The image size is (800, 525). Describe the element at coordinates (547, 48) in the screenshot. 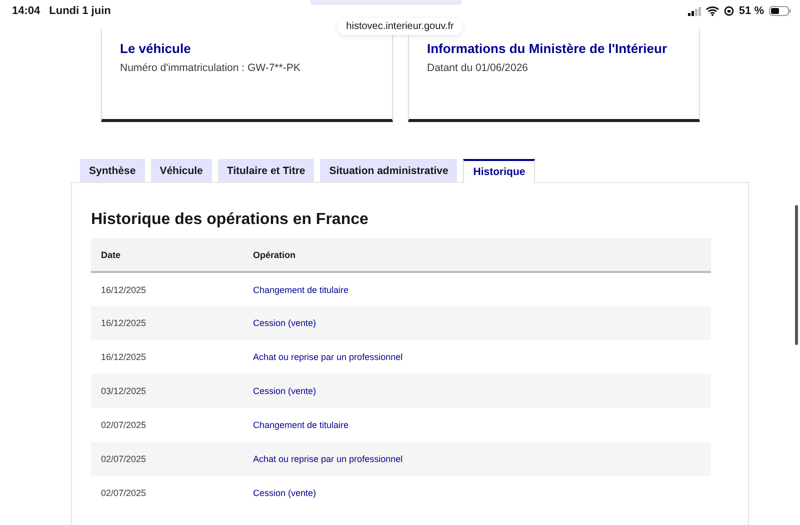

I see `card-title: Informations du Ministère de l'Intérieur` at that location.